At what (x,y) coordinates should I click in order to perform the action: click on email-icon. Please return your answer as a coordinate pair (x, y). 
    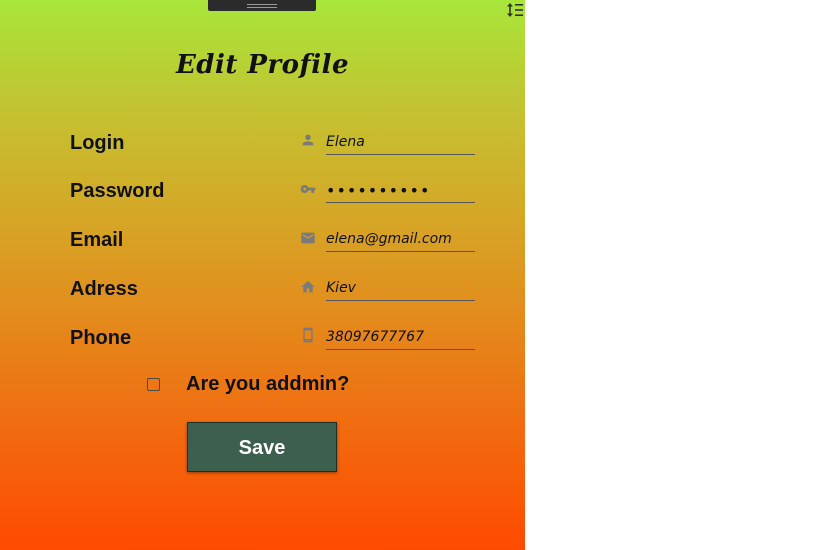
    Looking at the image, I should click on (308, 238).